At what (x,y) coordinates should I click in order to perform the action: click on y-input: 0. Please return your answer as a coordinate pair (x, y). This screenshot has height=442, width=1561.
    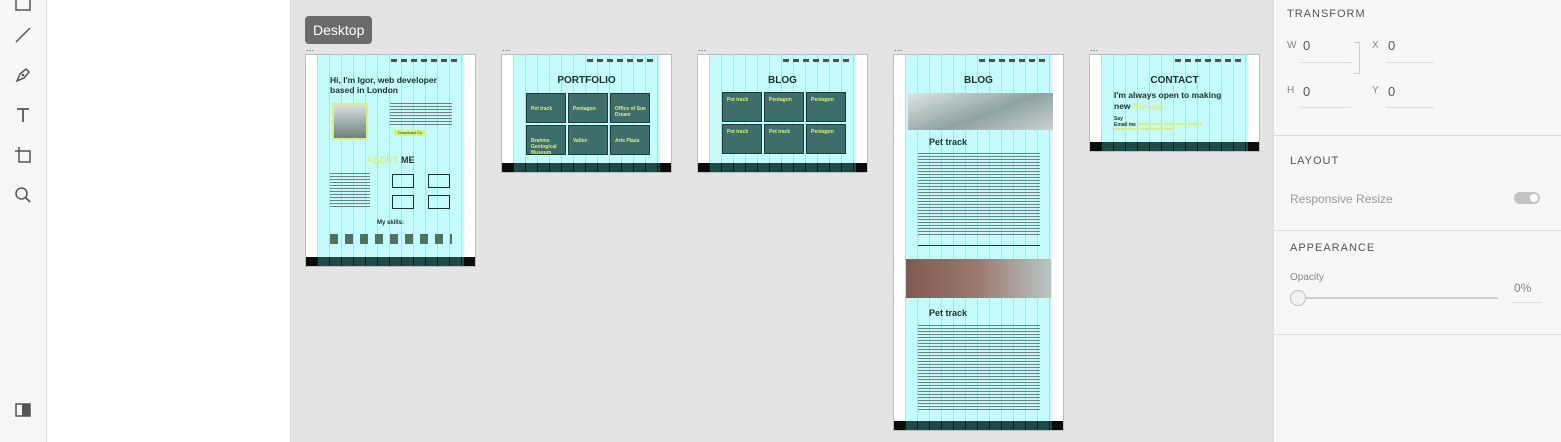
    Looking at the image, I should click on (1391, 91).